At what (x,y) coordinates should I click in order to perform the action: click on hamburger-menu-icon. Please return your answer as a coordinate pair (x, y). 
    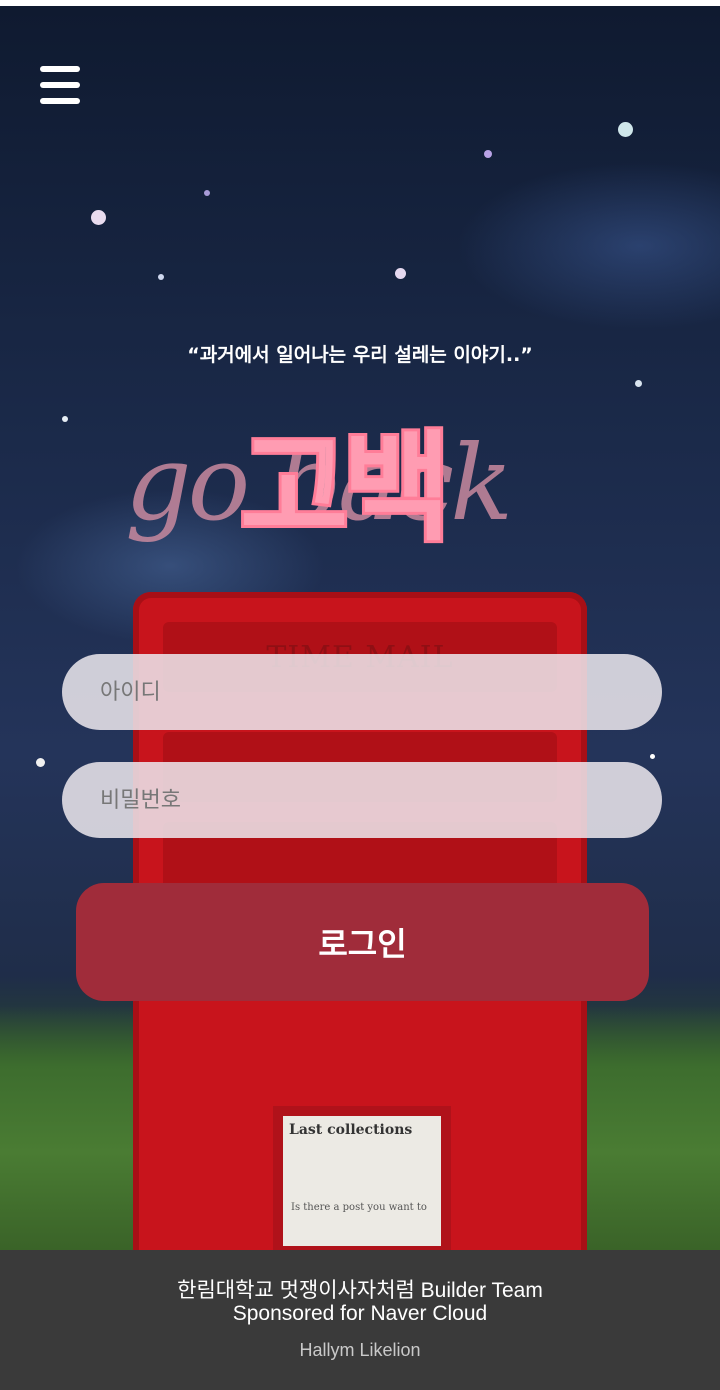
    Looking at the image, I should click on (60, 86).